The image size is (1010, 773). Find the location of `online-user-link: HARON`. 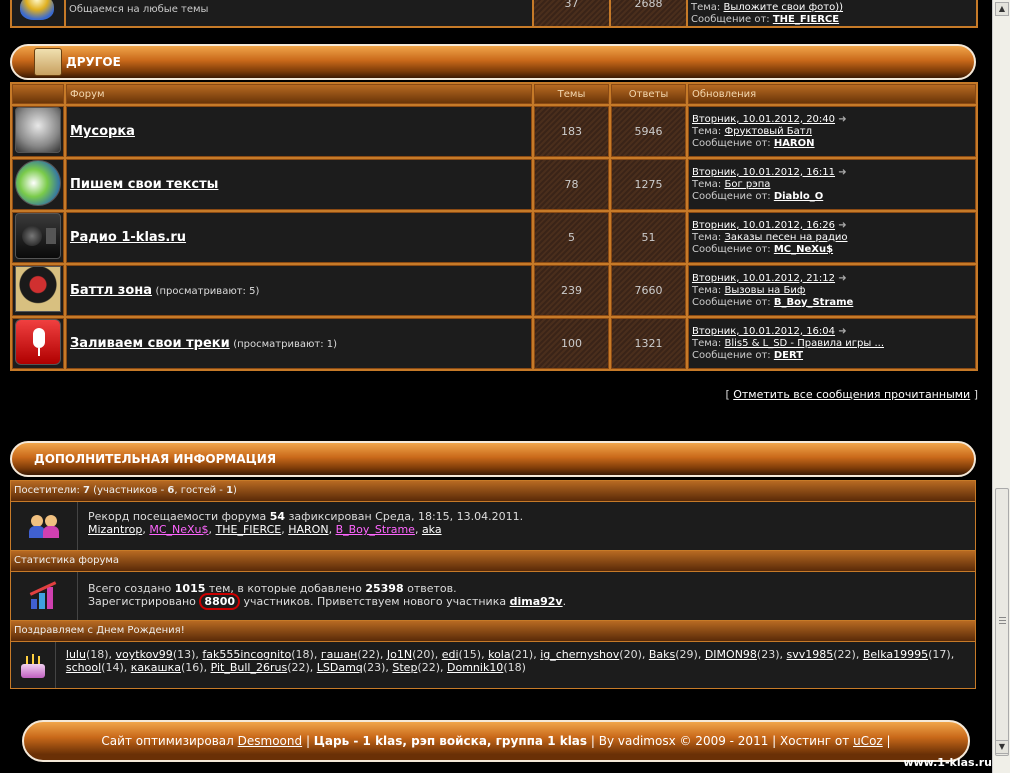

online-user-link: HARON is located at coordinates (308, 529).